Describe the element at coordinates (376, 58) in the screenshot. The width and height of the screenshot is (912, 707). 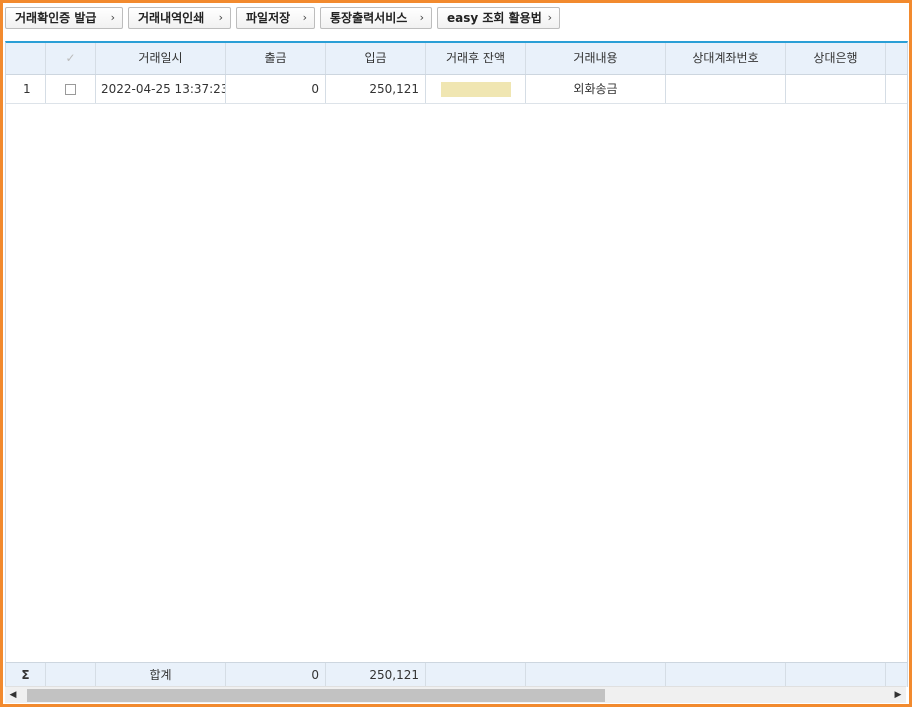
I see `header-deposit: 입금` at that location.